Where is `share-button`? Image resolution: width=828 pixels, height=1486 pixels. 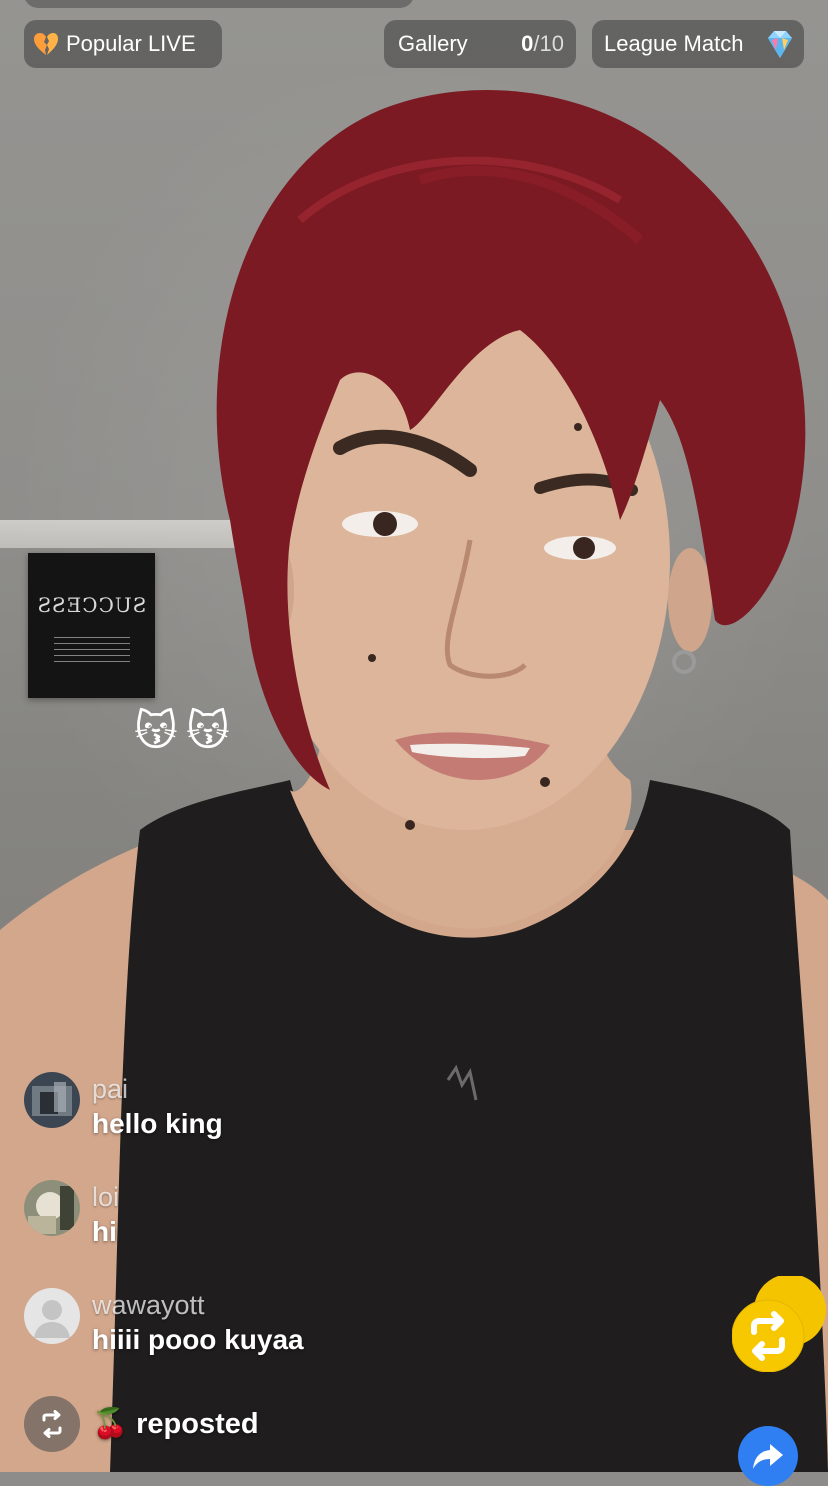 share-button is located at coordinates (768, 1456).